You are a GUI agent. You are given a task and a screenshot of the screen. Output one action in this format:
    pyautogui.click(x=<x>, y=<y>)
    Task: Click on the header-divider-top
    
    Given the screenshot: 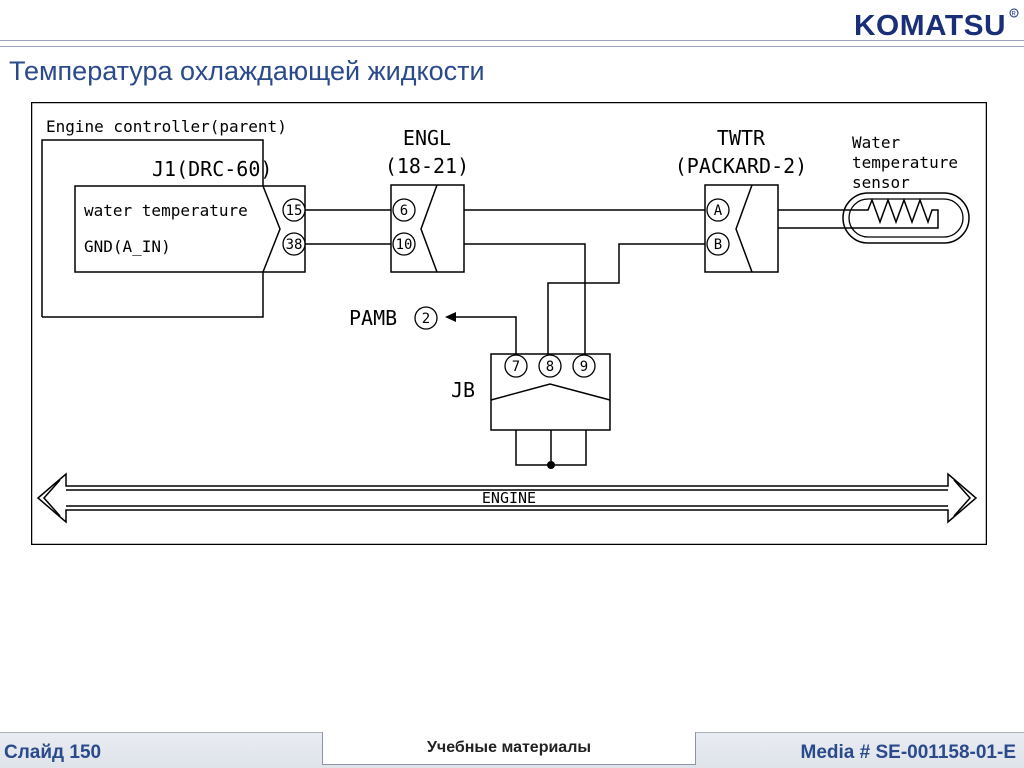 What is the action you would take?
    pyautogui.click(x=512, y=40)
    